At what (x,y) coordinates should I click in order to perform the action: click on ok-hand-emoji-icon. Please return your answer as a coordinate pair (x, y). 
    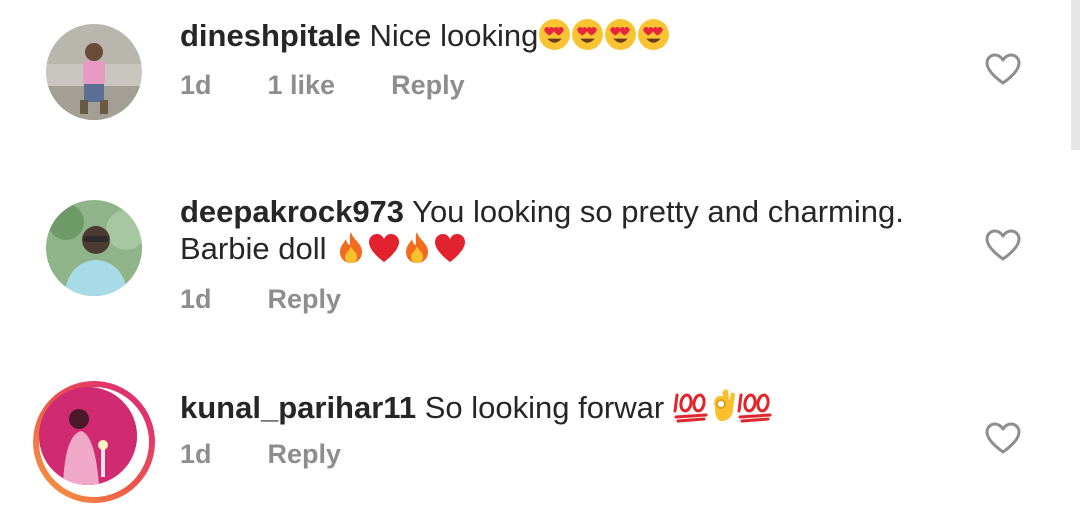
    Looking at the image, I should click on (724, 405).